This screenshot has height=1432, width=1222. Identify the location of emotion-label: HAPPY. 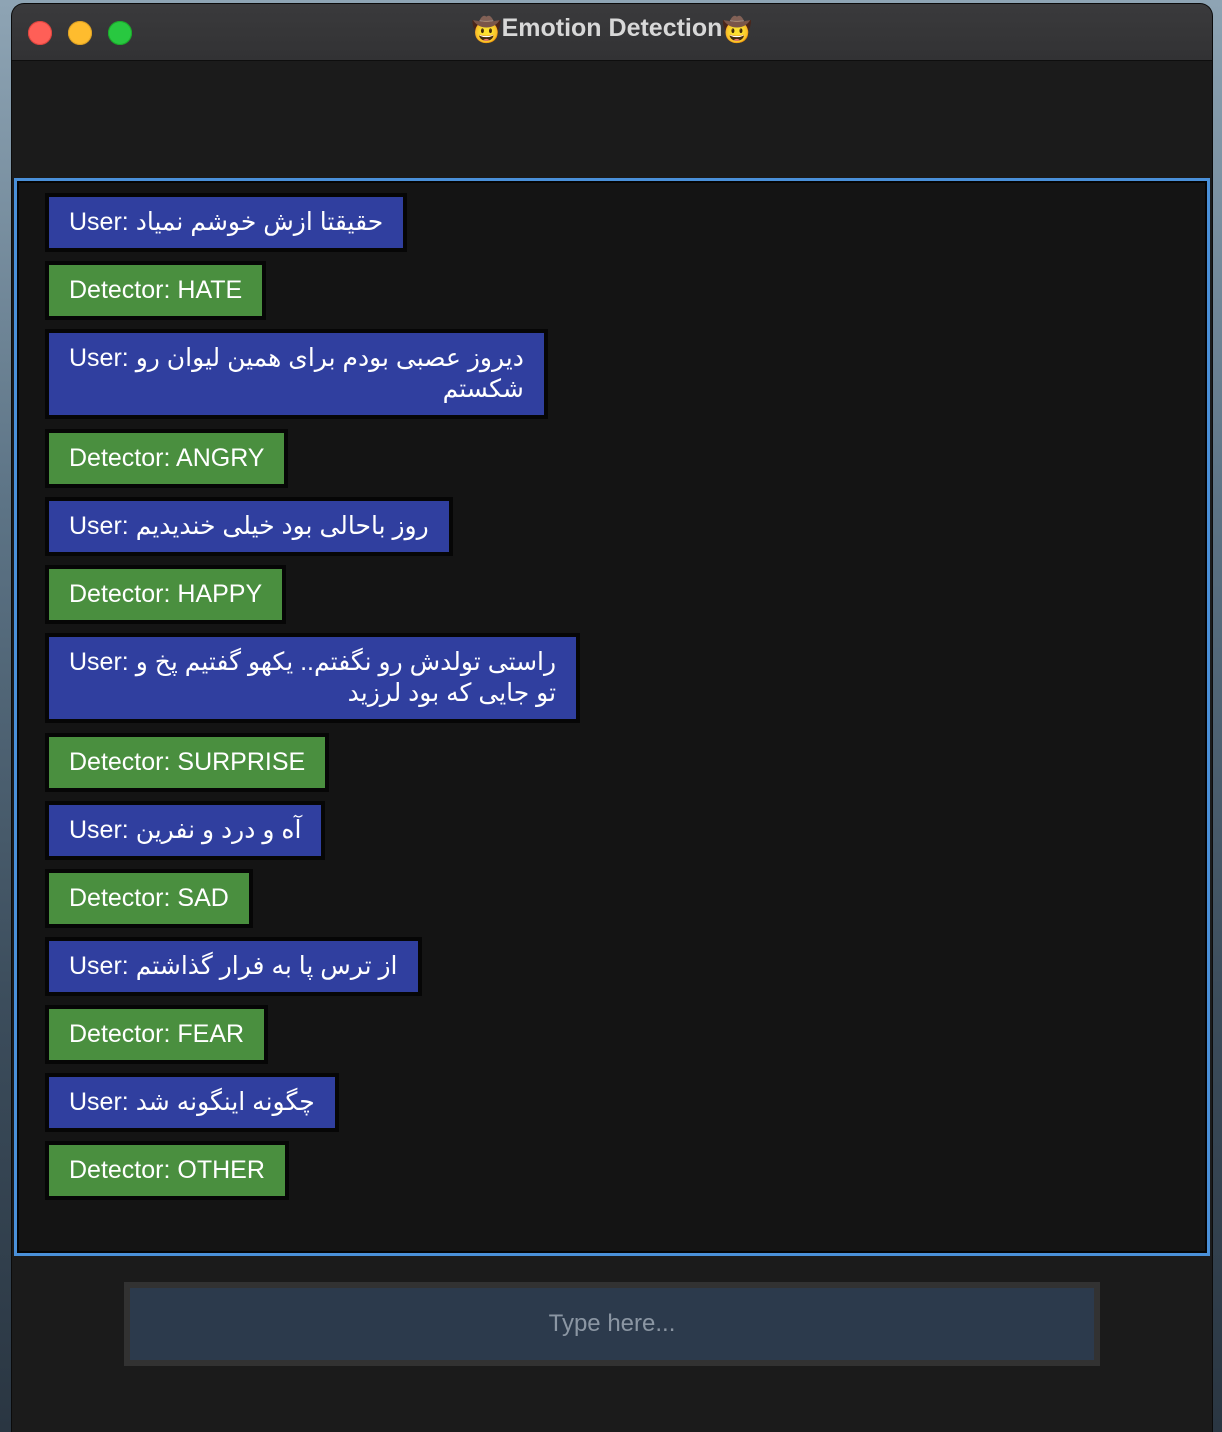
(220, 594).